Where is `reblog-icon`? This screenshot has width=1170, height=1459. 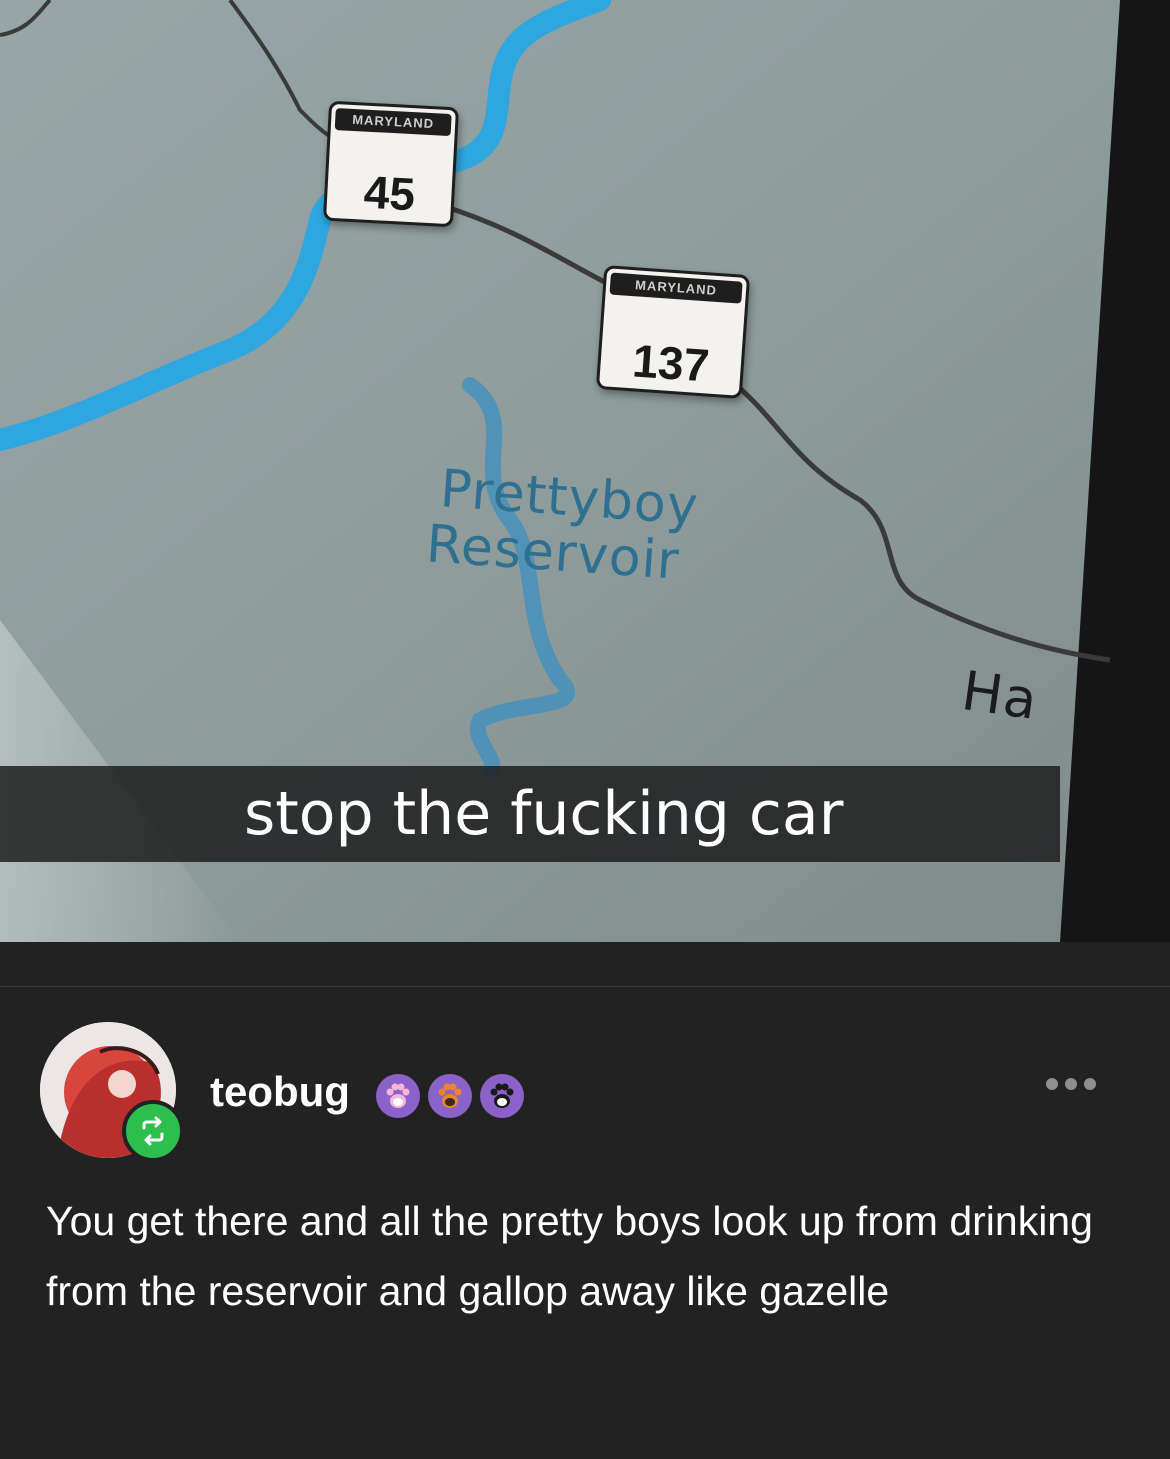
reblog-icon is located at coordinates (153, 1131).